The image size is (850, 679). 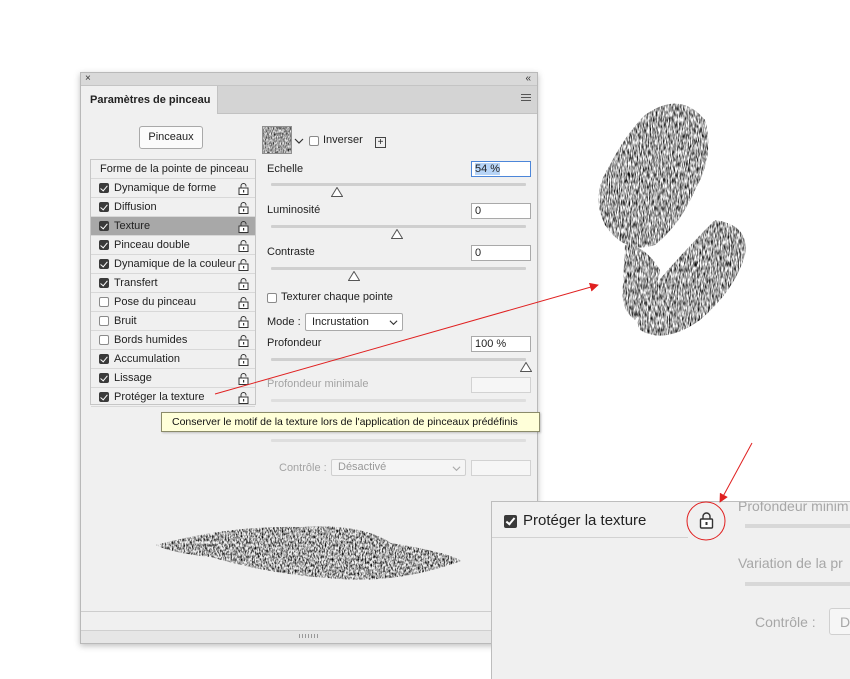 I want to click on zoom-faded-variation: Variation de la pr, so click(x=790, y=563).